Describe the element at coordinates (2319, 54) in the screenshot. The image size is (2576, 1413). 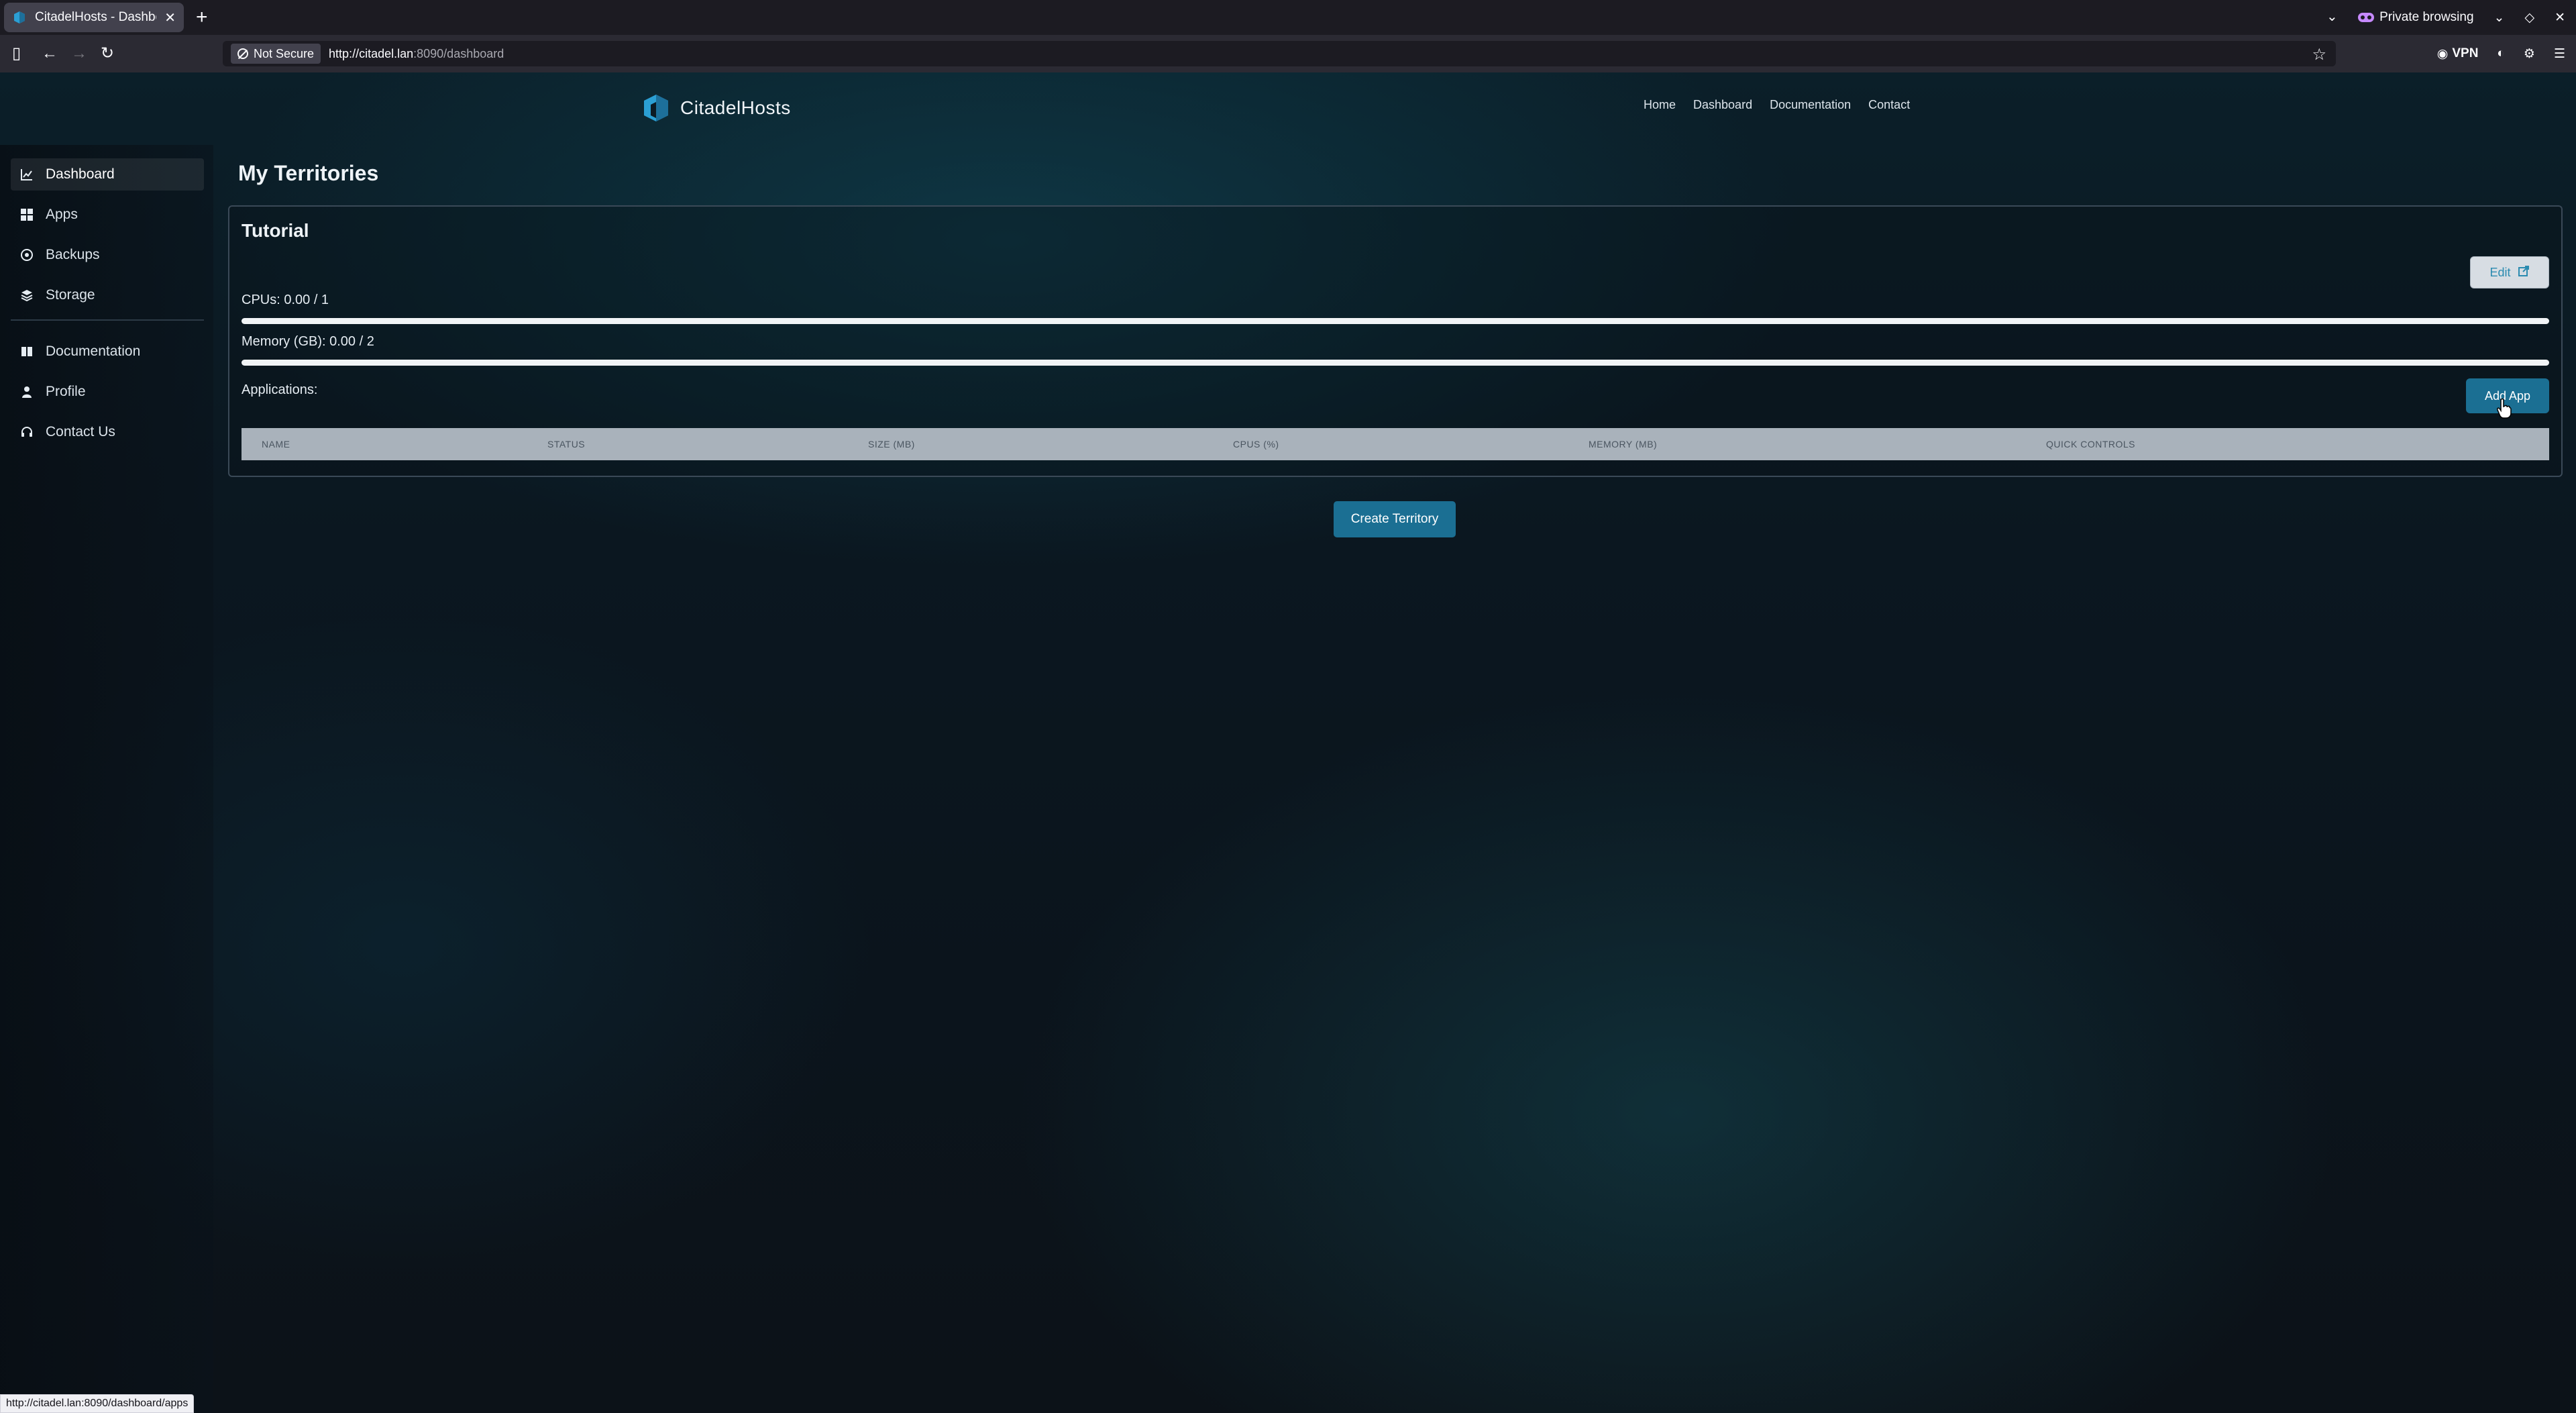
I see `bookmark-star-icon: ☆` at that location.